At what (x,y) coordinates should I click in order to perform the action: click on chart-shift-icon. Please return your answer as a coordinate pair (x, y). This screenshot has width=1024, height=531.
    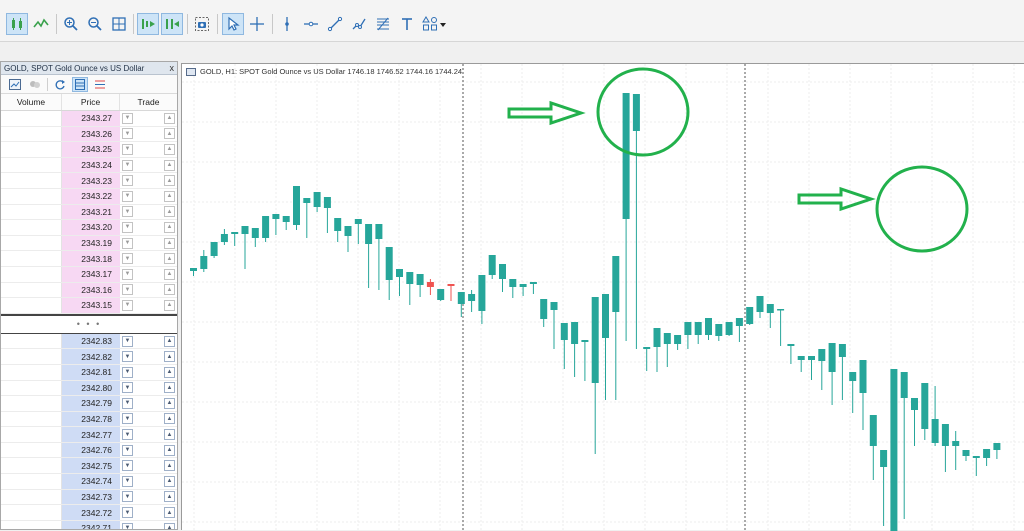
    Looking at the image, I should click on (172, 24).